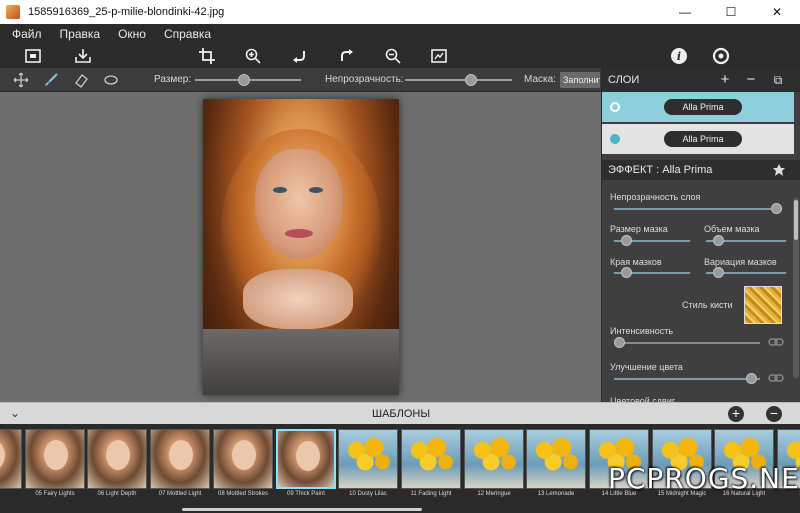 This screenshot has width=800, height=513. I want to click on zoom-in-icon, so click(253, 56).